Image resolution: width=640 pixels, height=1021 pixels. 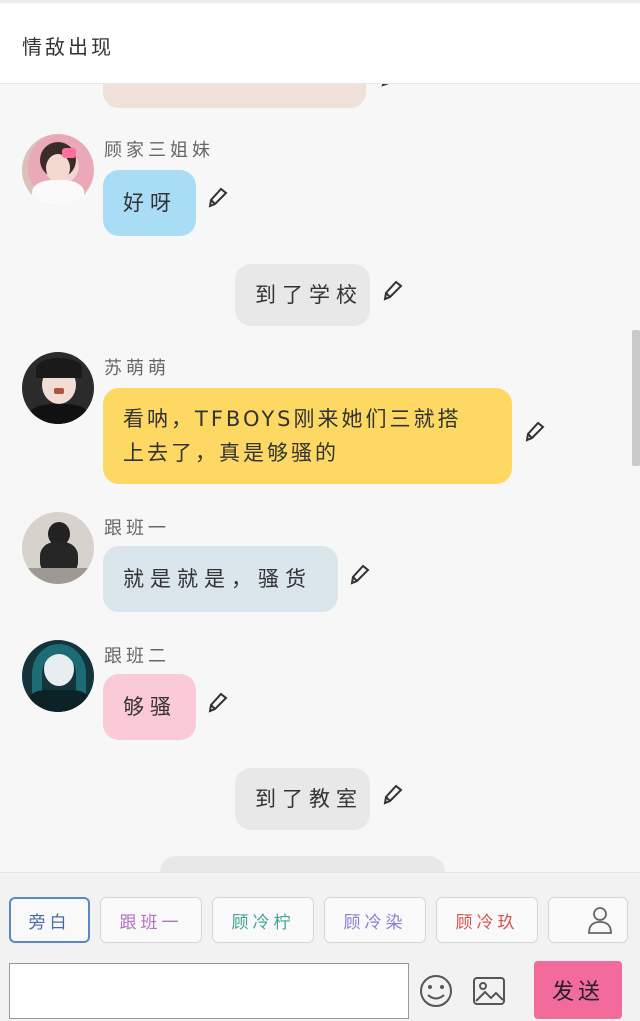 I want to click on message-bubble: 看呐，TFBOYS刚来她们三就搭 上去了，真是够骚的, so click(x=307, y=436).